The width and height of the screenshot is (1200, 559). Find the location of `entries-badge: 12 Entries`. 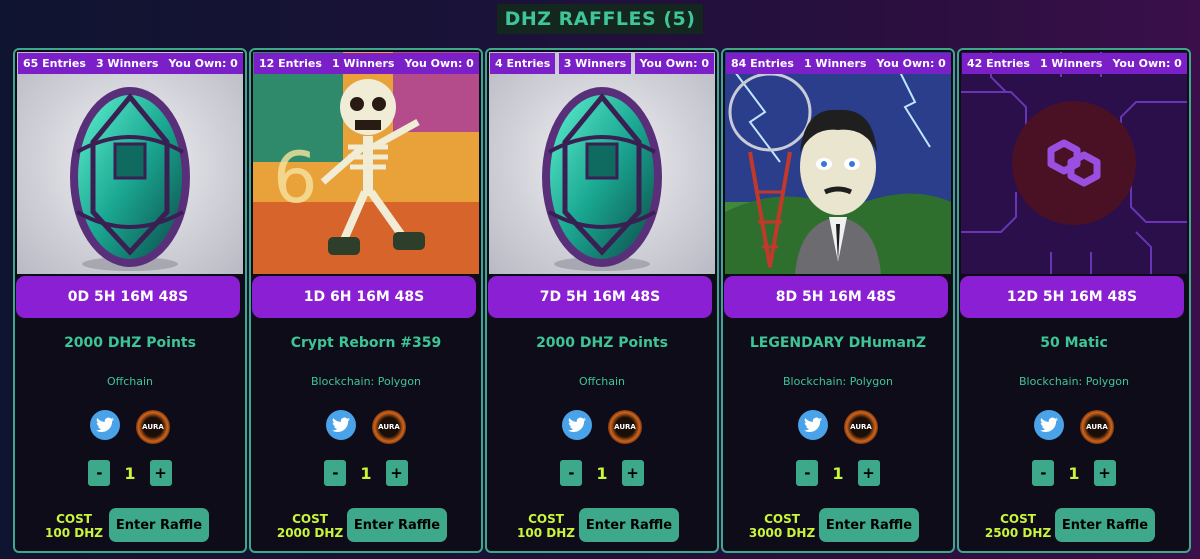

entries-badge: 12 Entries is located at coordinates (290, 63).